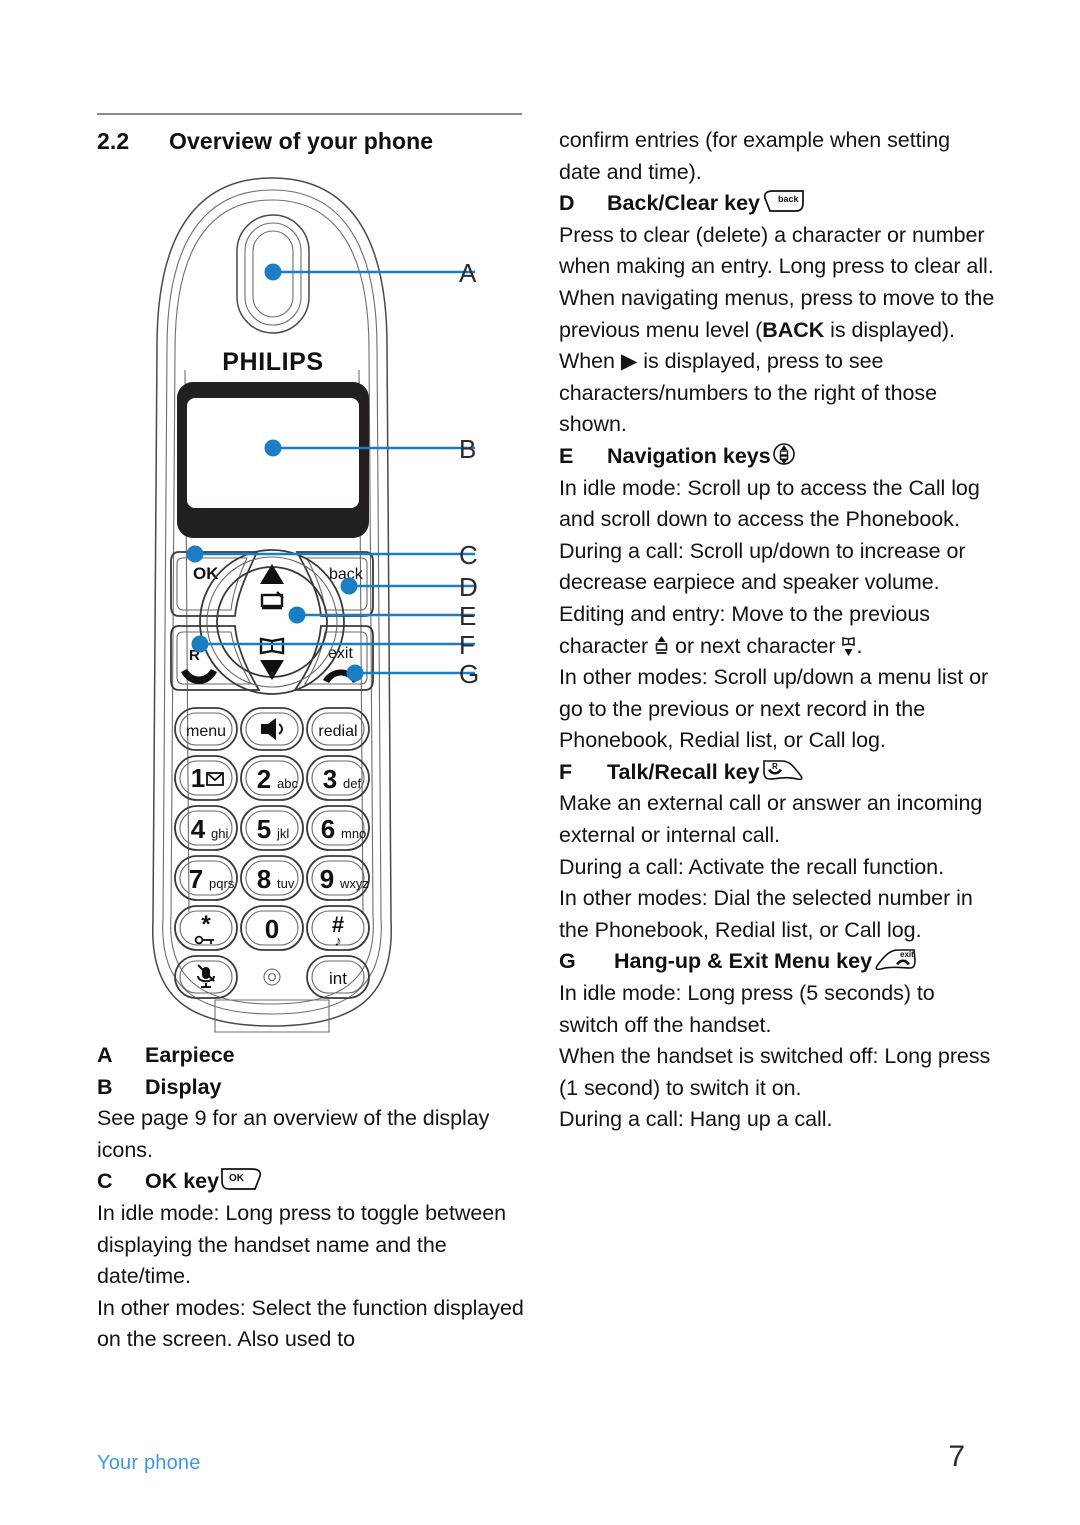 The height and width of the screenshot is (1525, 1080). What do you see at coordinates (566, 771) in the screenshot?
I see `legend-letter-f: F` at bounding box center [566, 771].